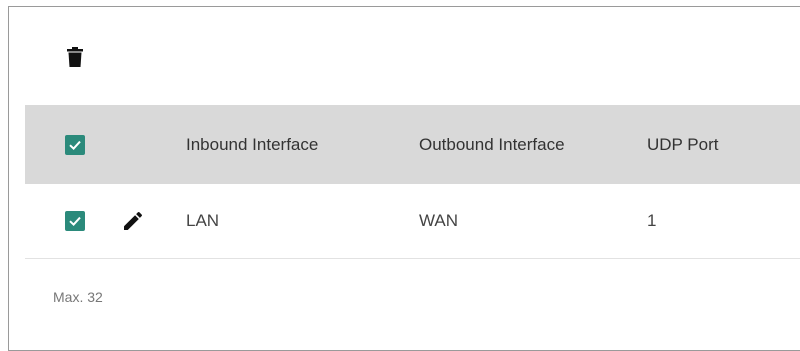 This screenshot has width=800, height=351. What do you see at coordinates (203, 220) in the screenshot?
I see `cell-inbound: LAN` at bounding box center [203, 220].